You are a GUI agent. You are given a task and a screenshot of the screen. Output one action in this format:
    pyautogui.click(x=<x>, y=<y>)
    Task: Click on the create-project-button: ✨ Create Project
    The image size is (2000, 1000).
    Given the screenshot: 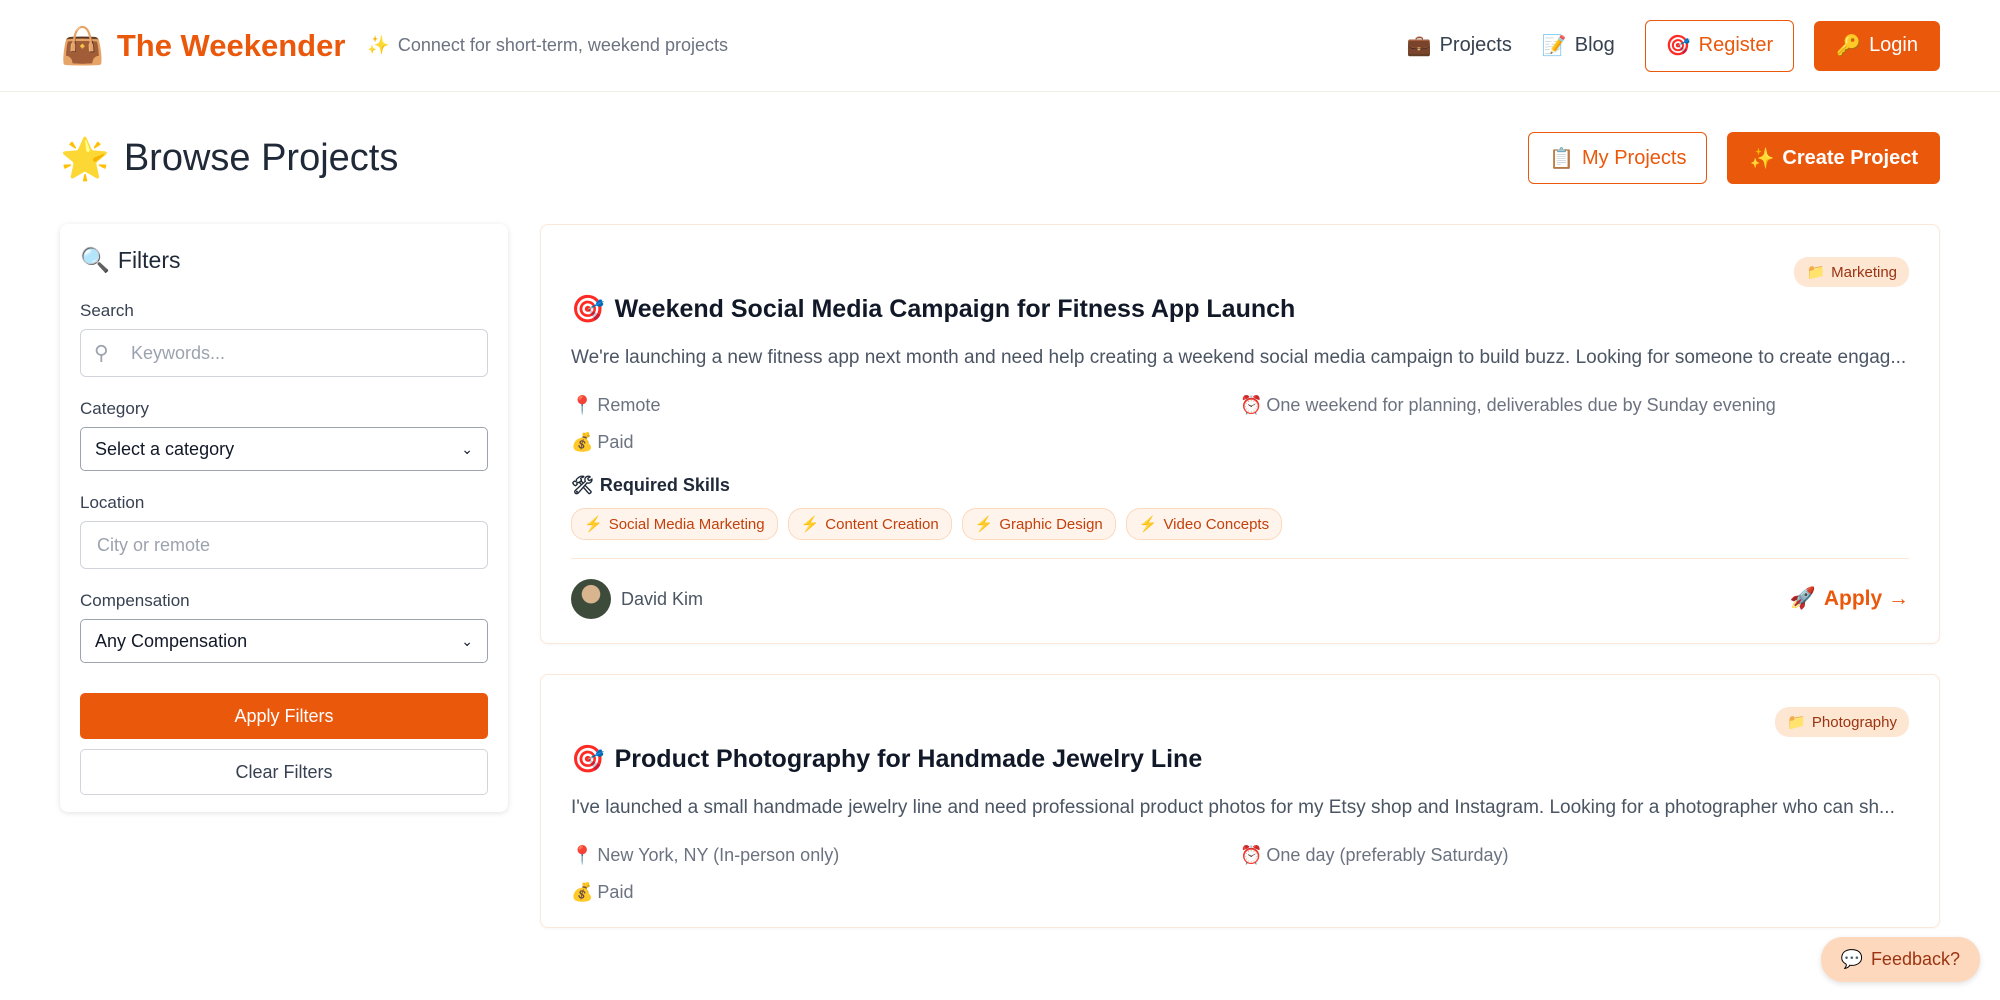 What is the action you would take?
    pyautogui.click(x=1833, y=158)
    